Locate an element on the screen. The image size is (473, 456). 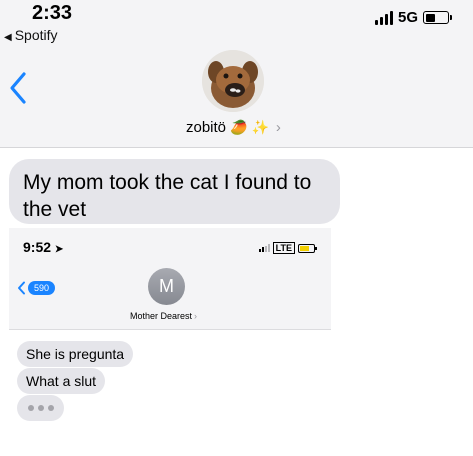
embedded-contact-name-text: Mother Dearest is located at coordinates (161, 316).